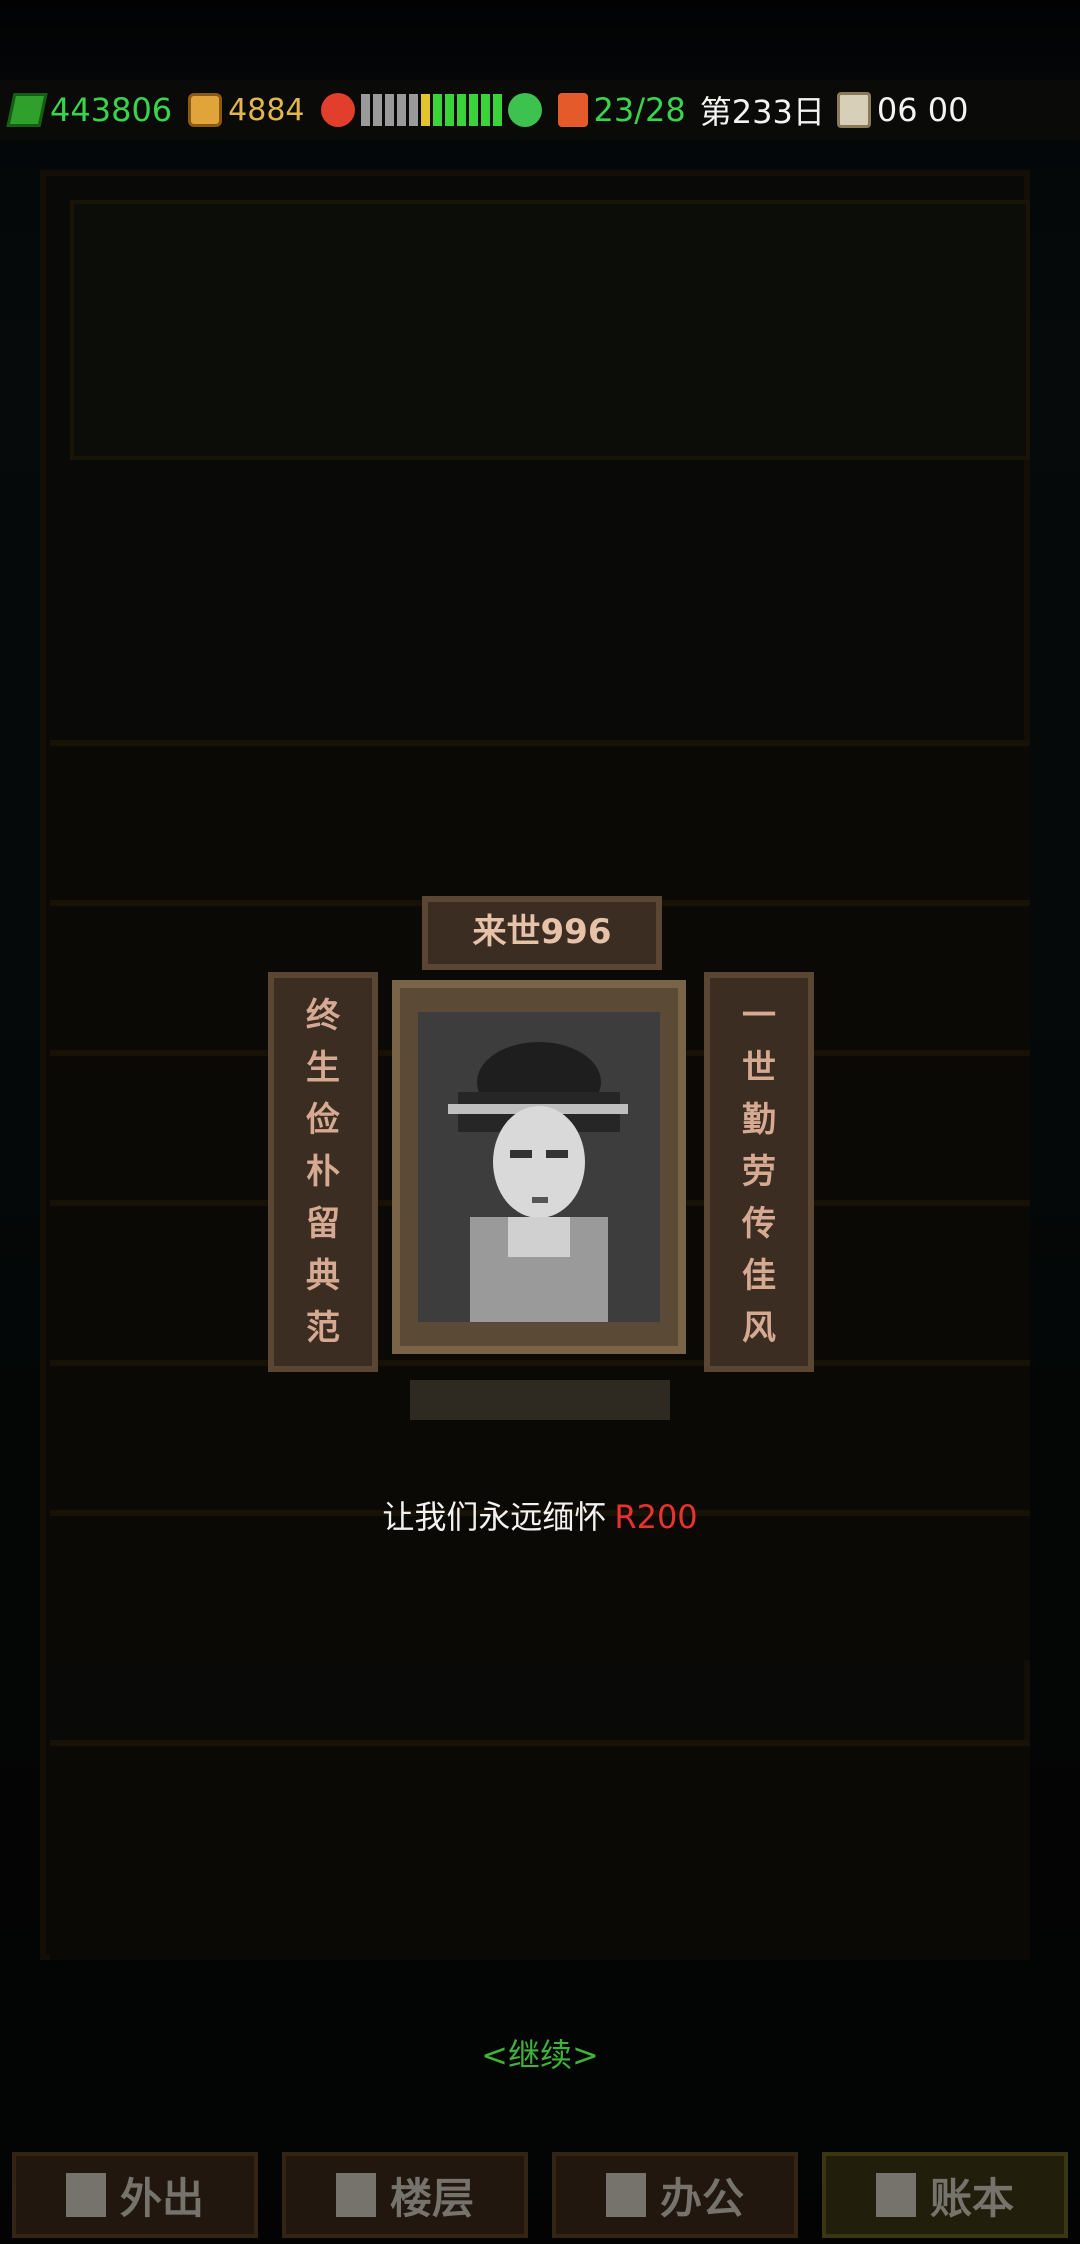 This screenshot has width=1080, height=2244. Describe the element at coordinates (323, 1016) in the screenshot. I see `left-couplet-char: 终` at that location.